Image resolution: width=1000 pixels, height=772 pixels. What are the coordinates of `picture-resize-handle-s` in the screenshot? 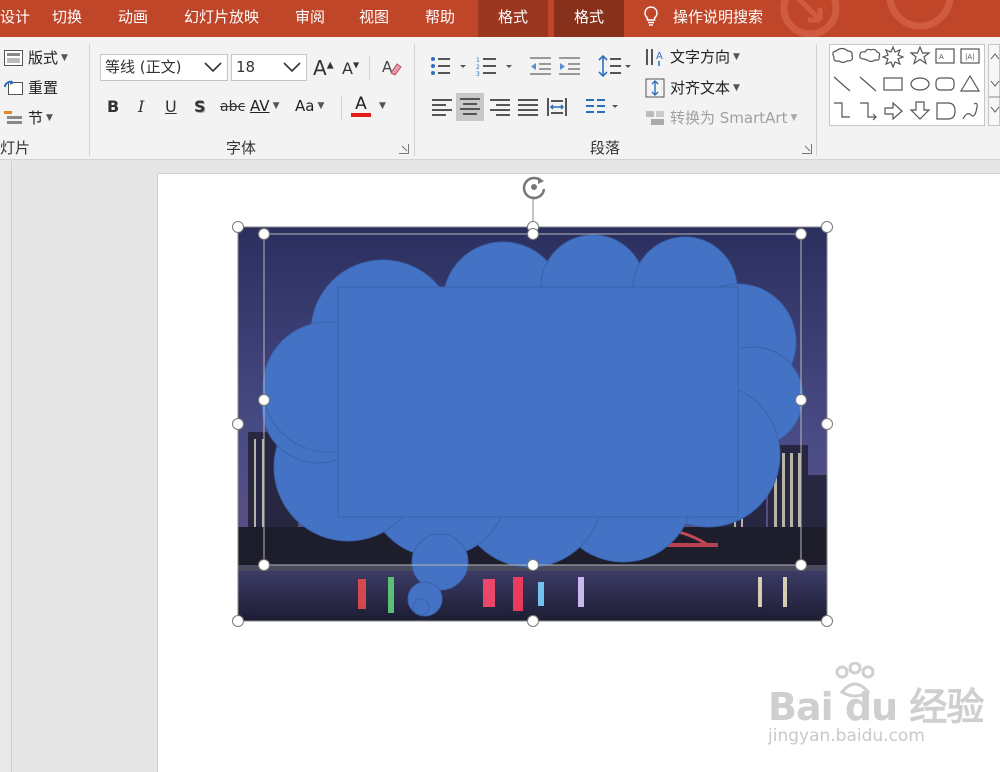 It's located at (533, 621).